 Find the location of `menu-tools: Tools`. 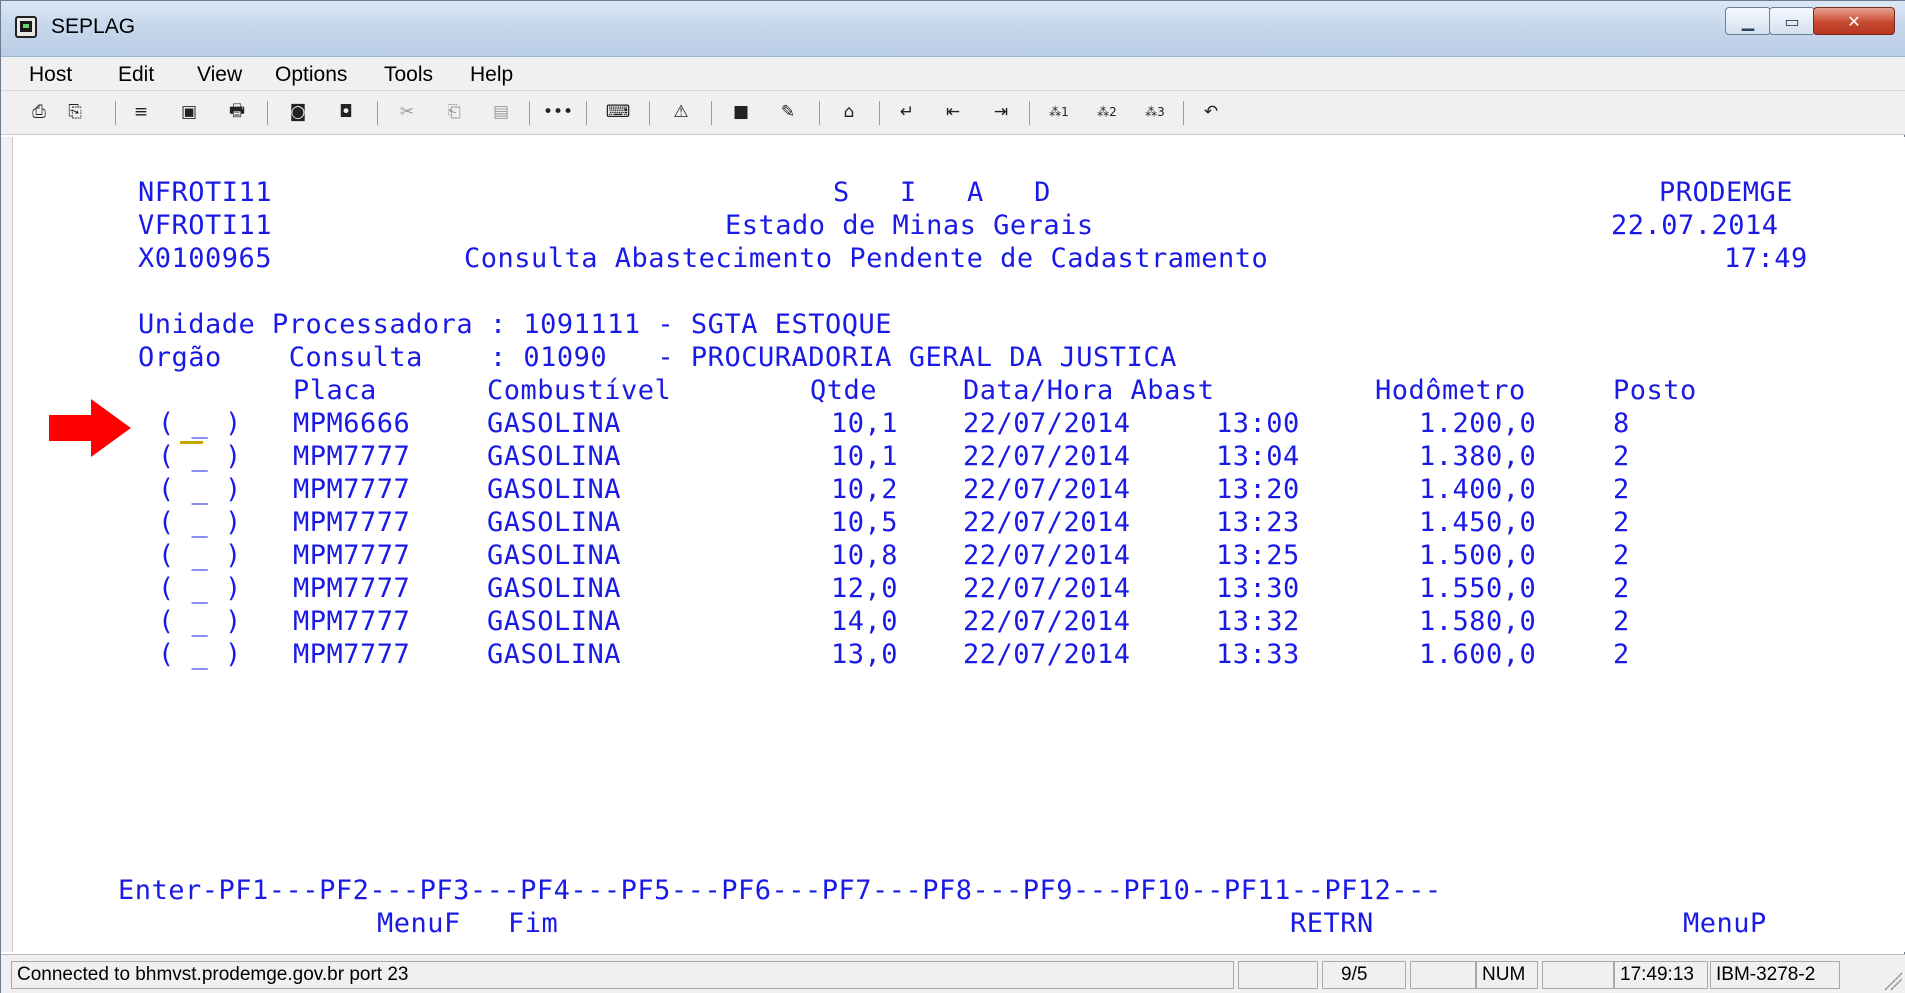

menu-tools: Tools is located at coordinates (408, 75).